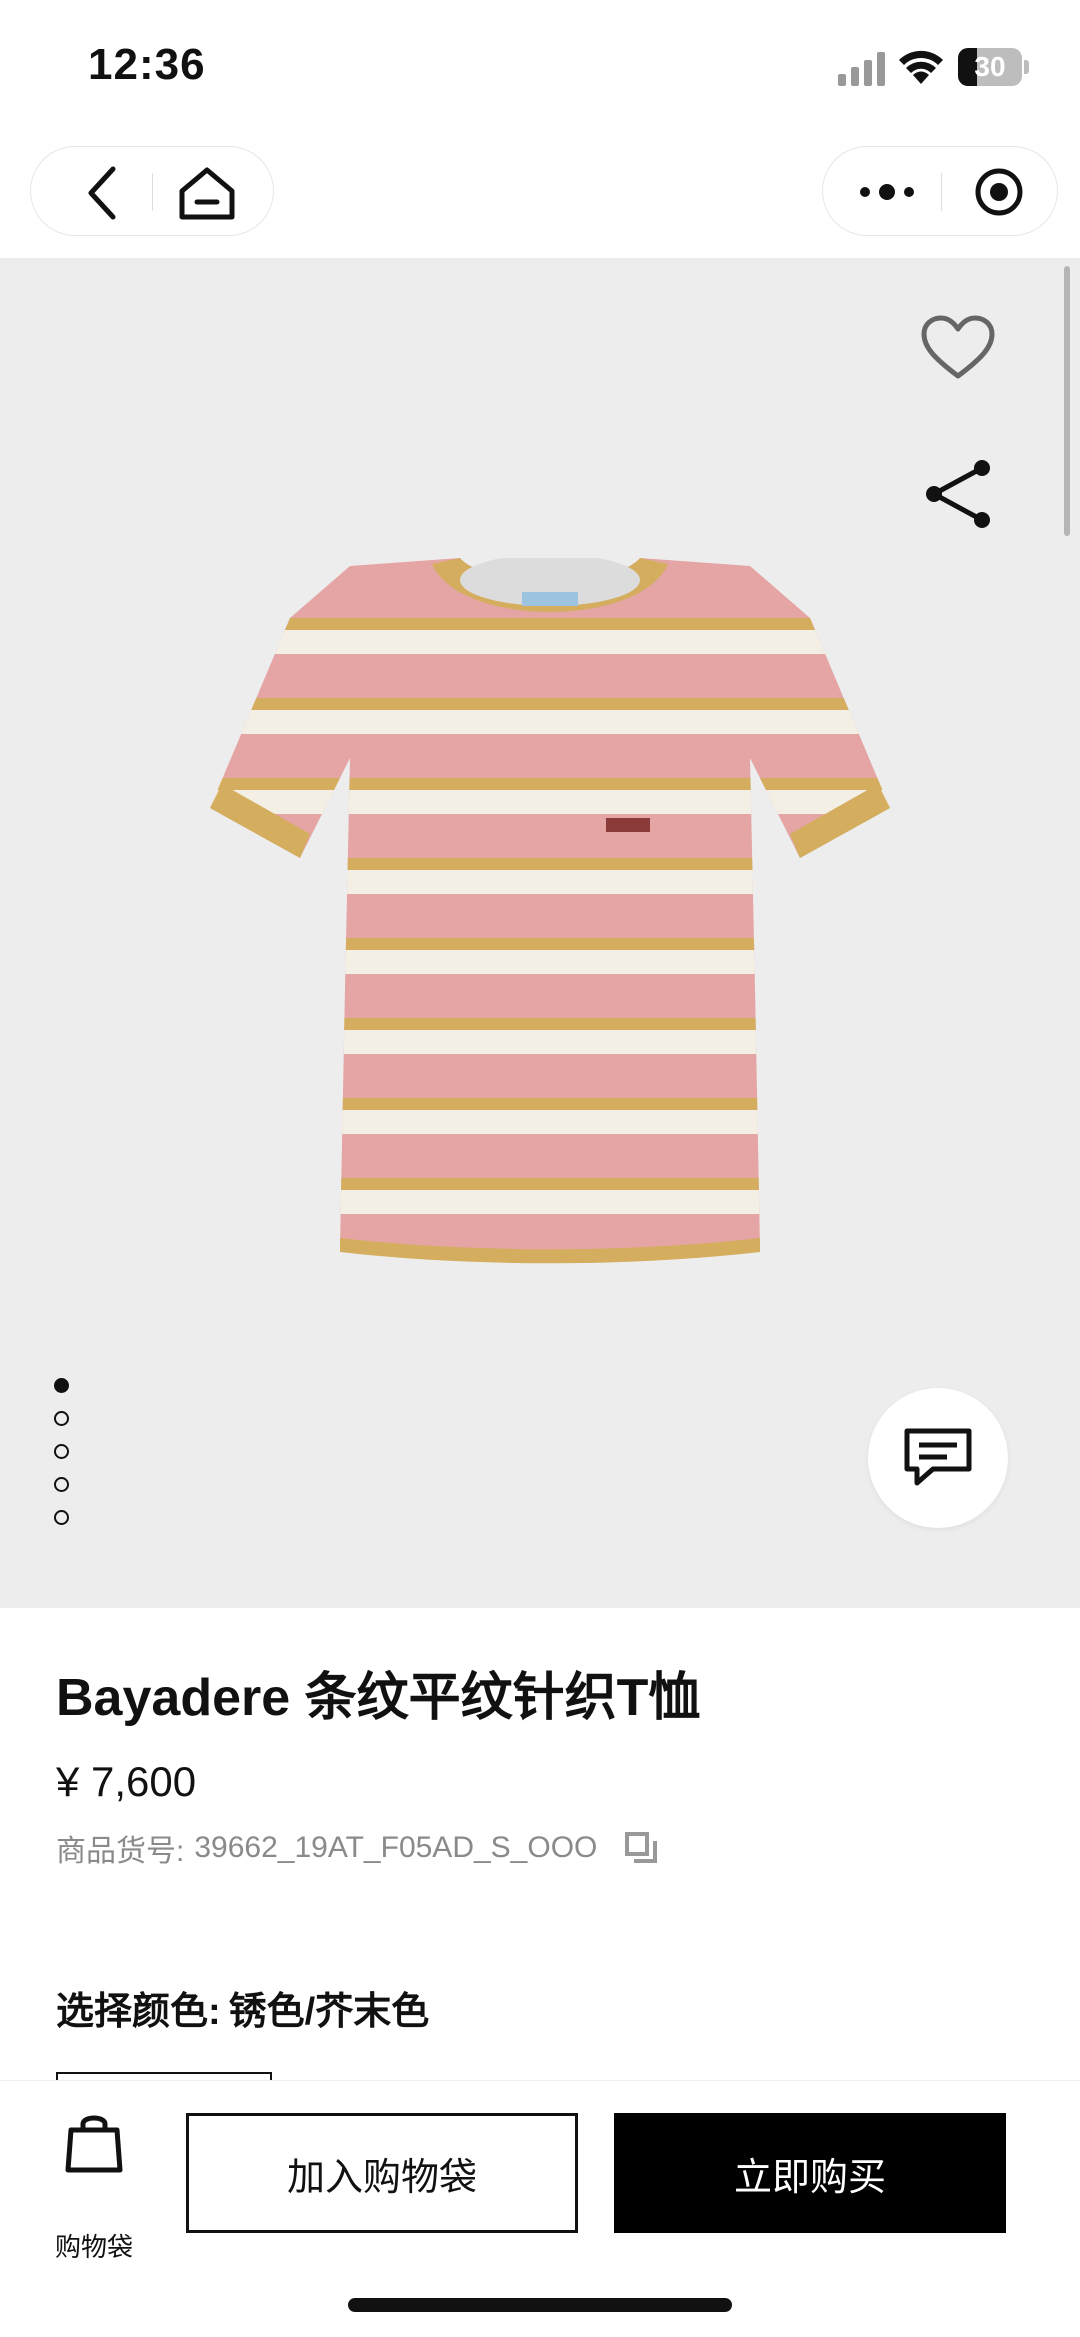  What do you see at coordinates (126, 1781) in the screenshot?
I see `product-price: ¥ 7,600` at bounding box center [126, 1781].